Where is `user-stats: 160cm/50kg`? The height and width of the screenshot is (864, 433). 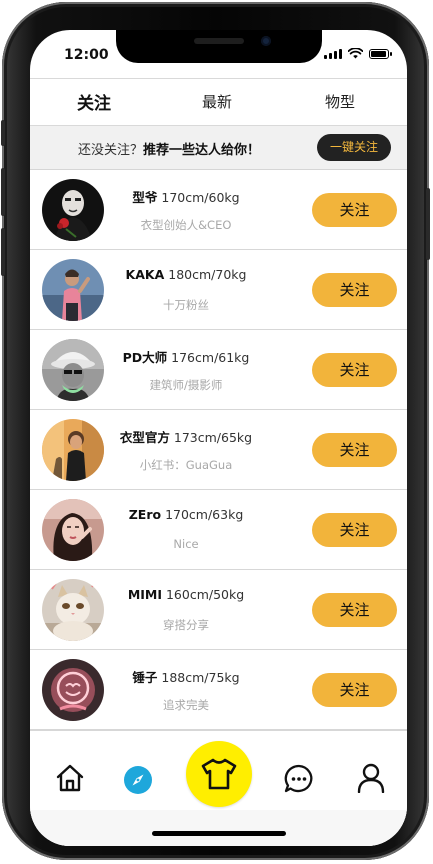
user-stats: 160cm/50kg is located at coordinates (205, 594).